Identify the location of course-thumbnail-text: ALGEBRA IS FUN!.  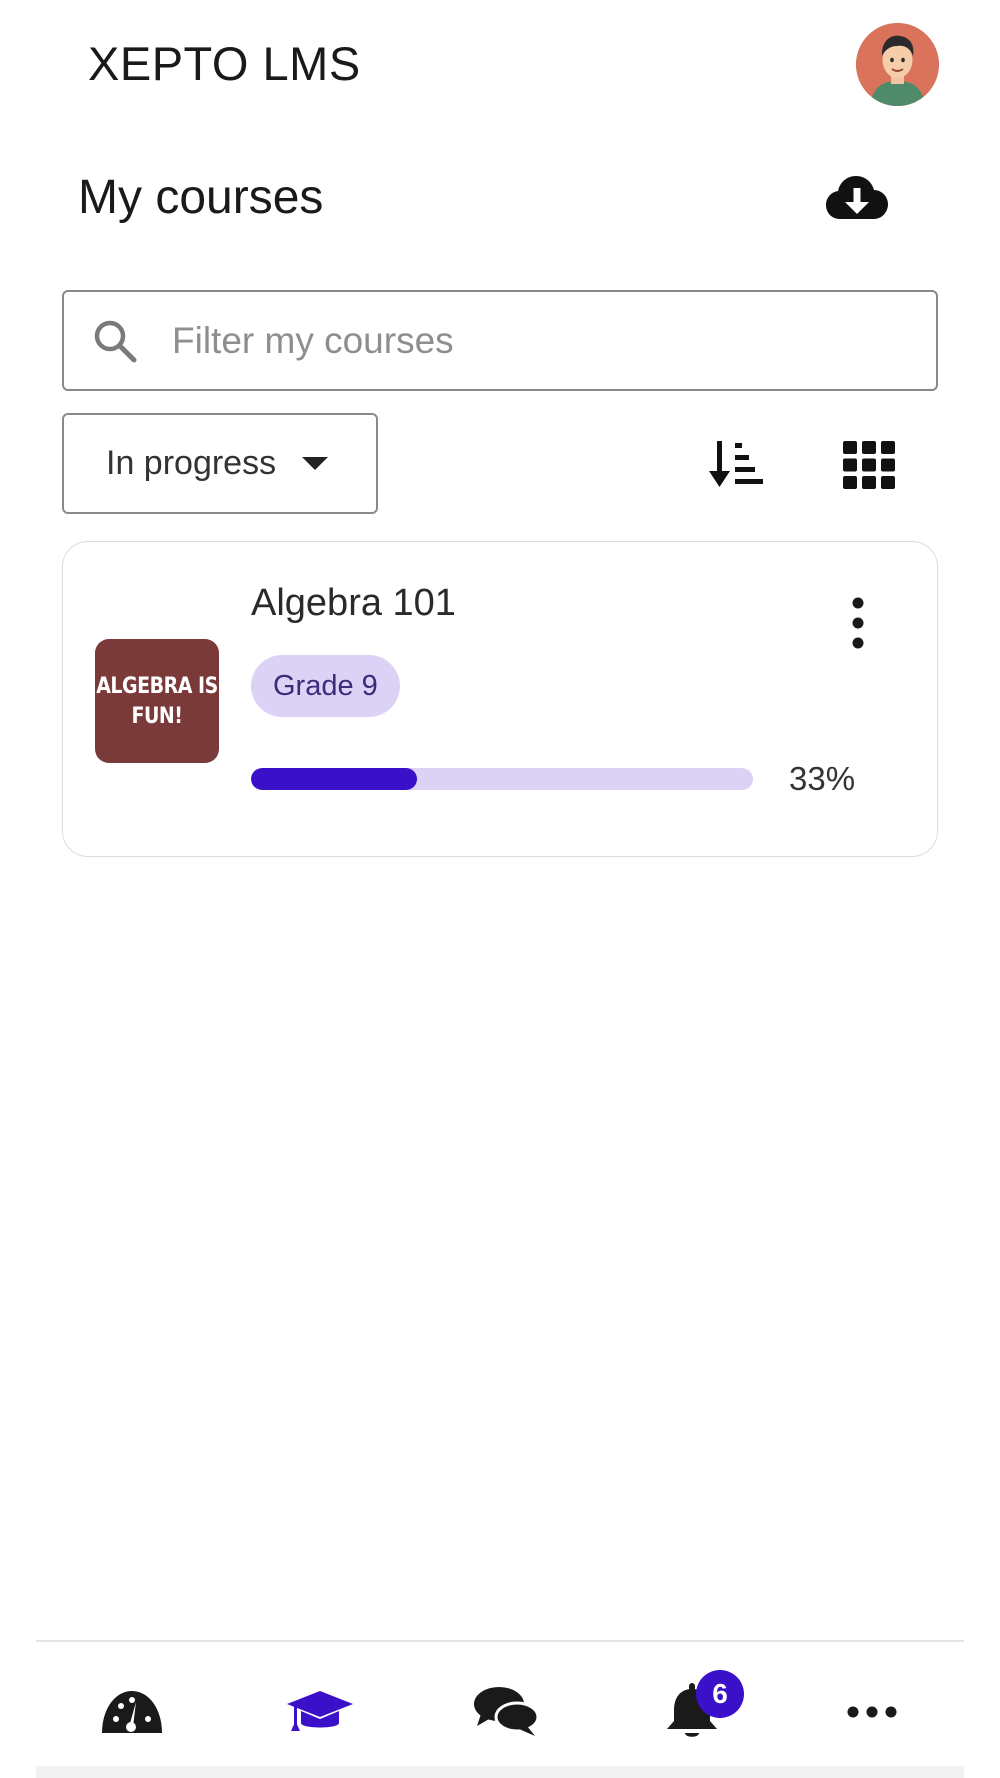
(157, 701).